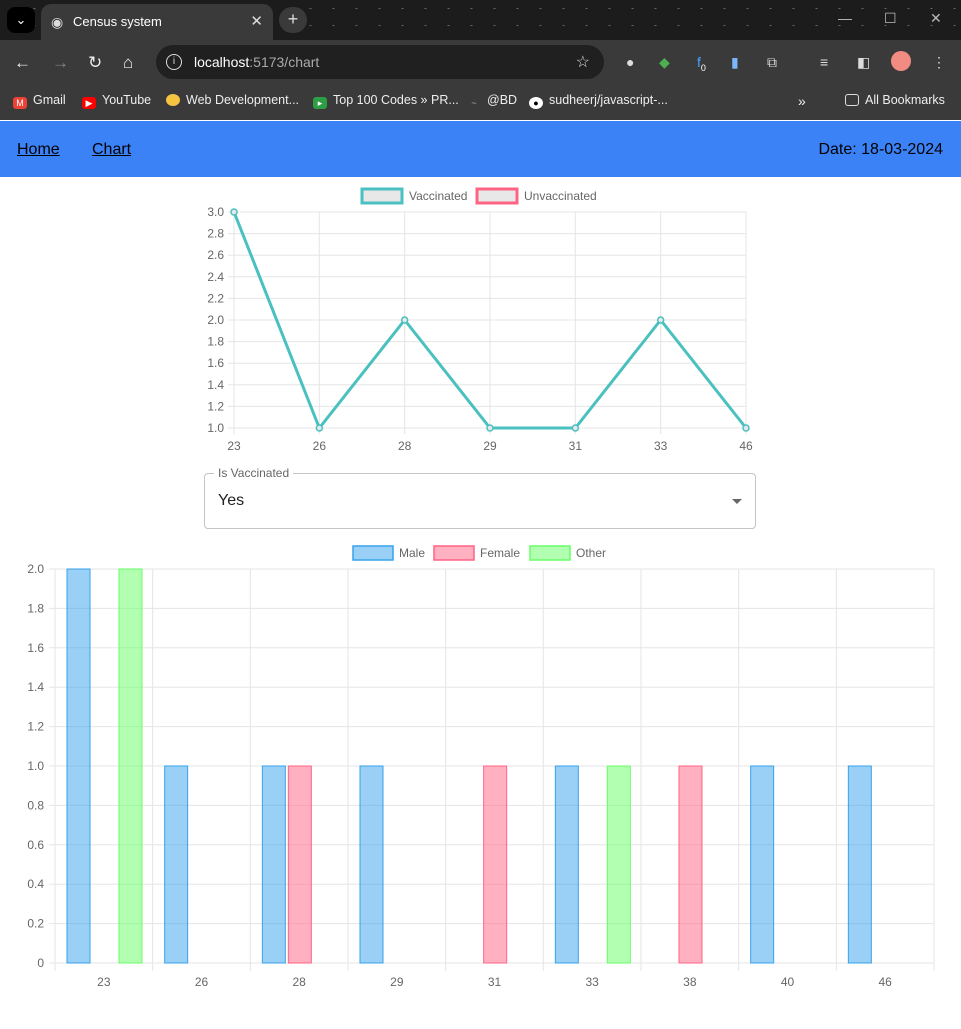  I want to click on is-vaccinated-select: Is Vaccinated Yes, so click(480, 497).